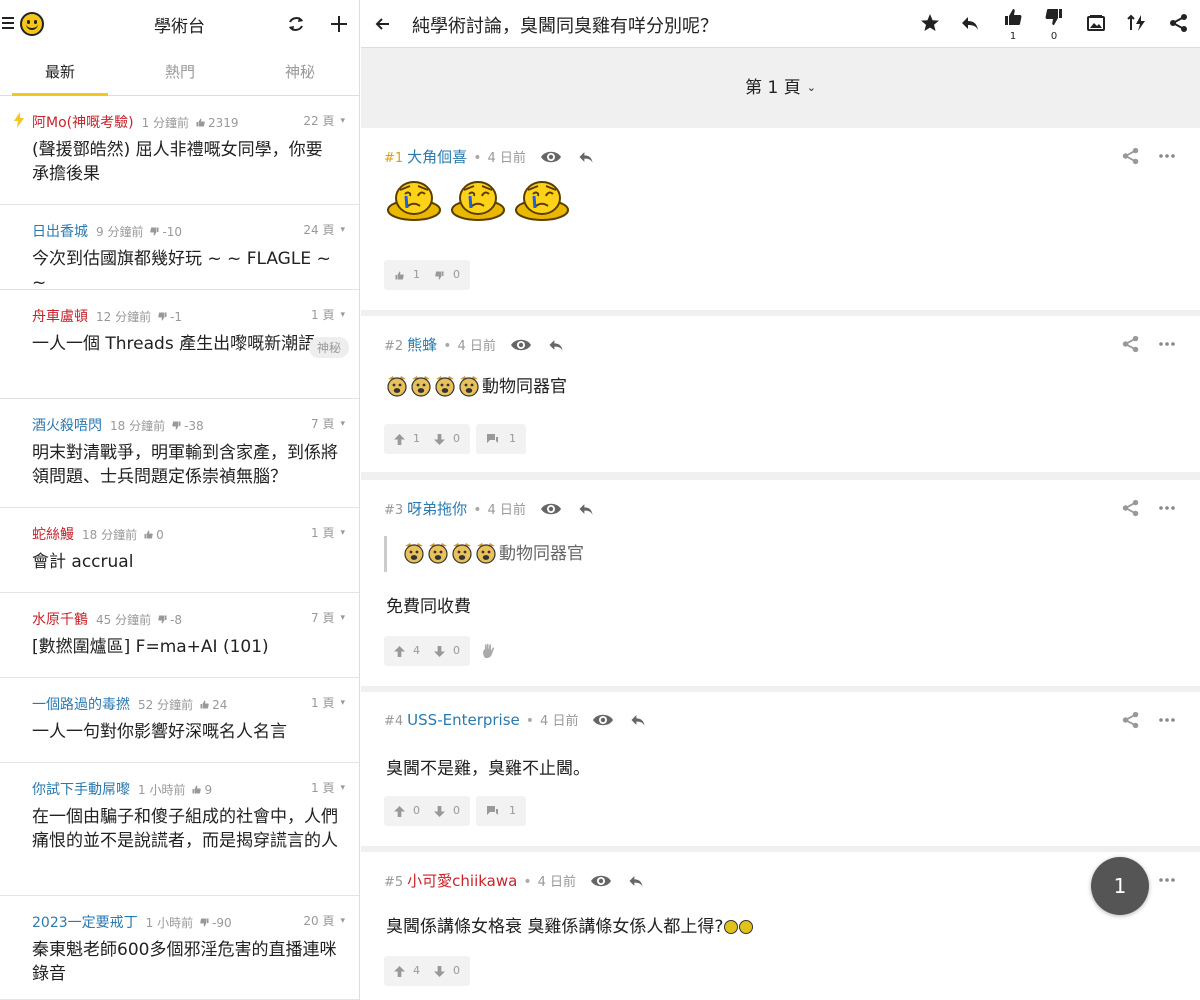 The width and height of the screenshot is (1200, 1000). What do you see at coordinates (324, 920) in the screenshot?
I see `topic-pages-dropdown: 20 頁` at bounding box center [324, 920].